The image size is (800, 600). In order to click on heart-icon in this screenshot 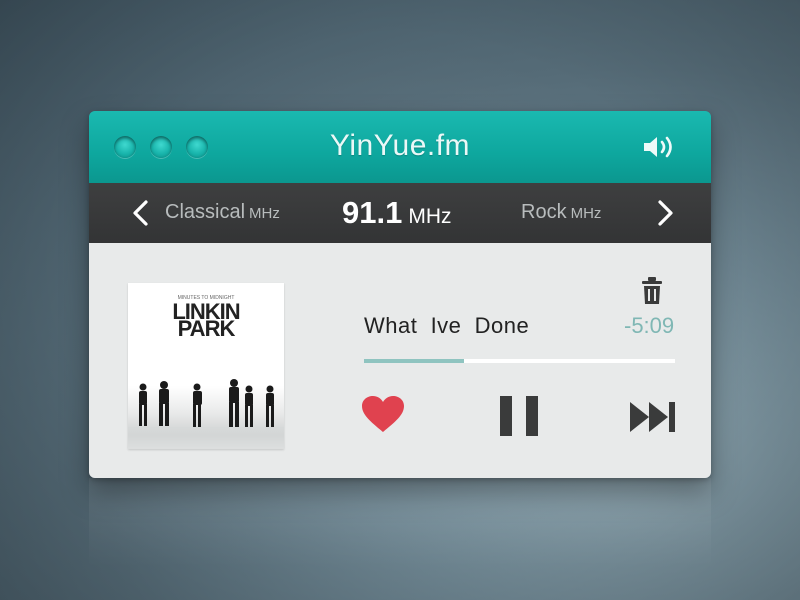, I will do `click(383, 414)`.